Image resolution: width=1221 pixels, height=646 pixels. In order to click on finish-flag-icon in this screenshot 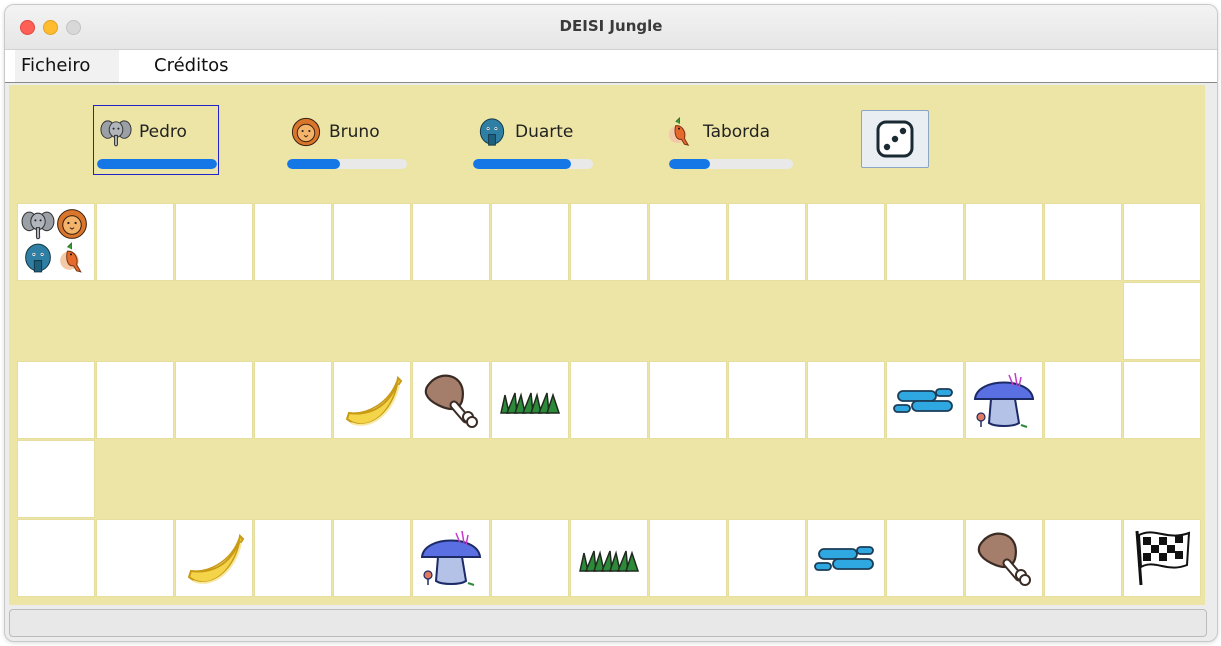, I will do `click(1163, 558)`.